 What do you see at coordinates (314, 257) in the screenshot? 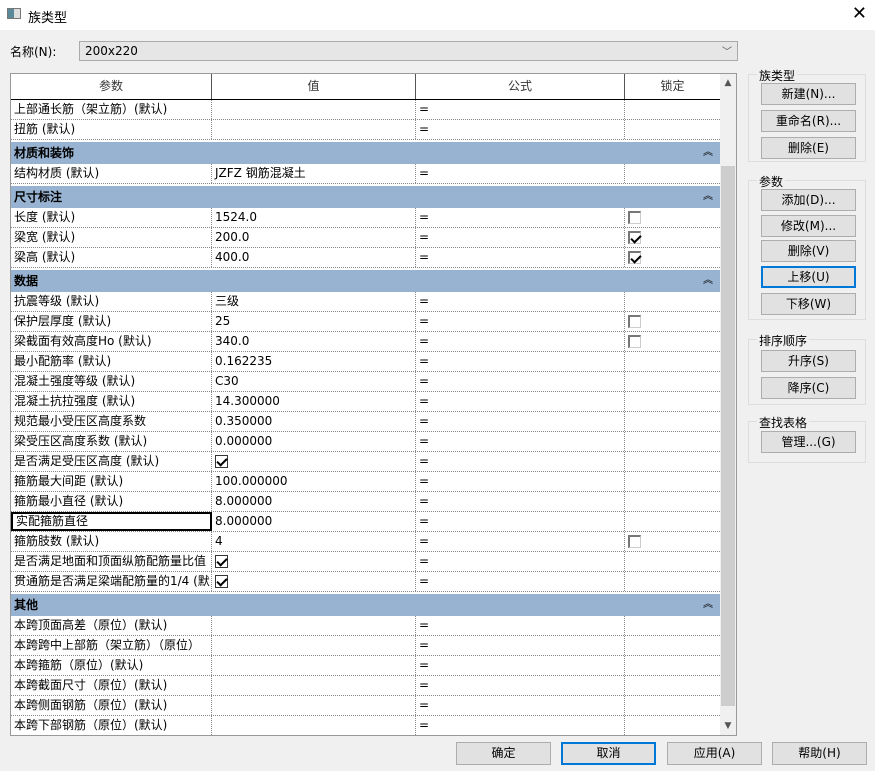
I see `param-value: 400.0` at bounding box center [314, 257].